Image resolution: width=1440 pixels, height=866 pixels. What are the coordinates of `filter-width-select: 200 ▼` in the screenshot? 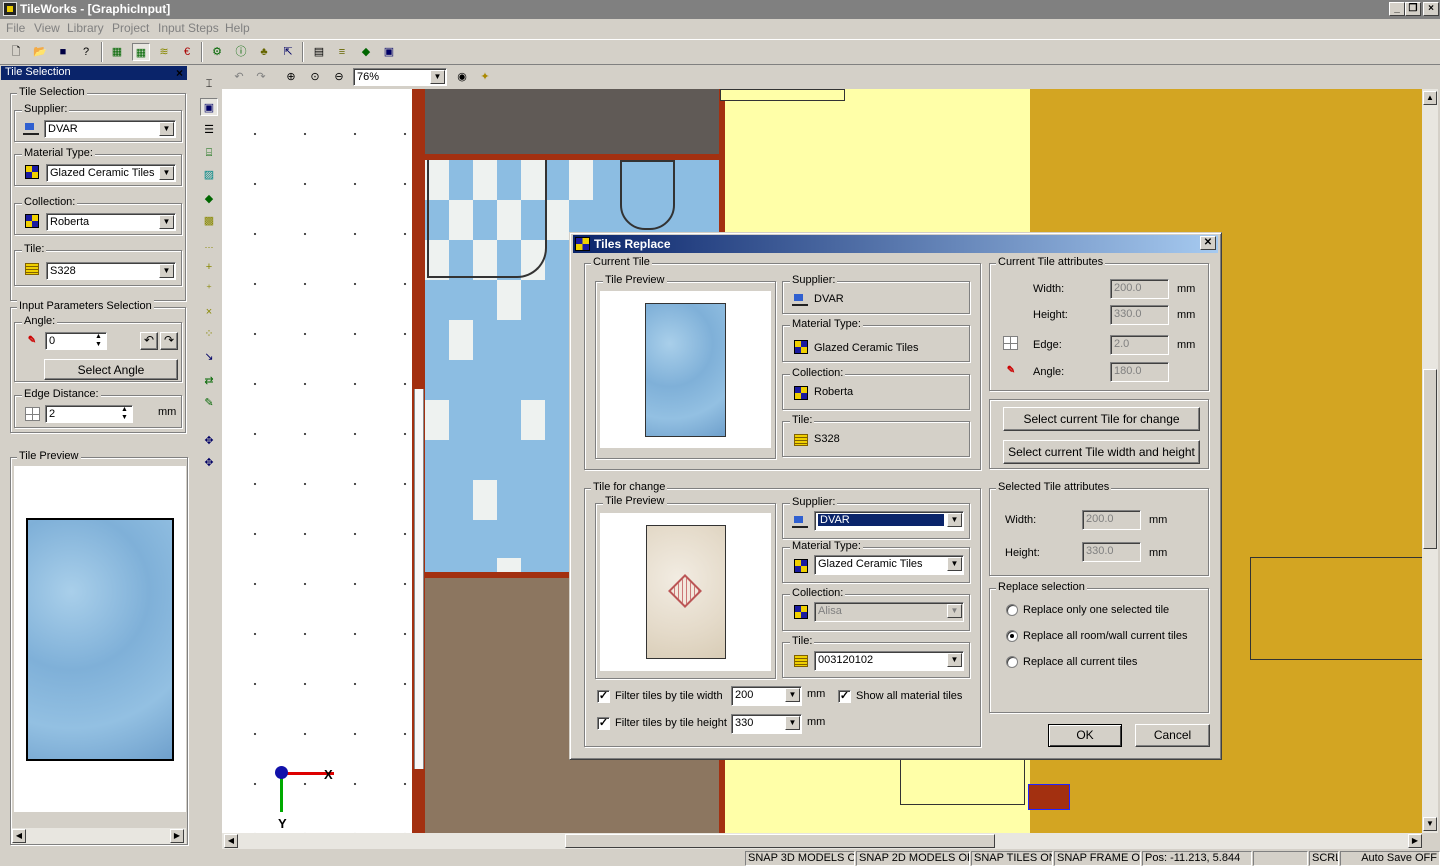 It's located at (766, 696).